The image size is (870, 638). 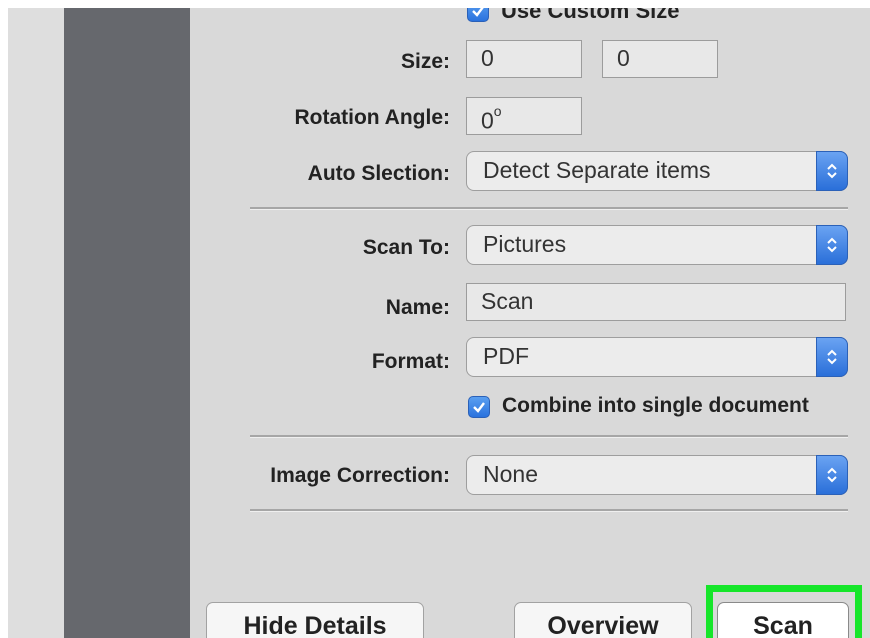 I want to click on overview-button: Overview, so click(x=603, y=620).